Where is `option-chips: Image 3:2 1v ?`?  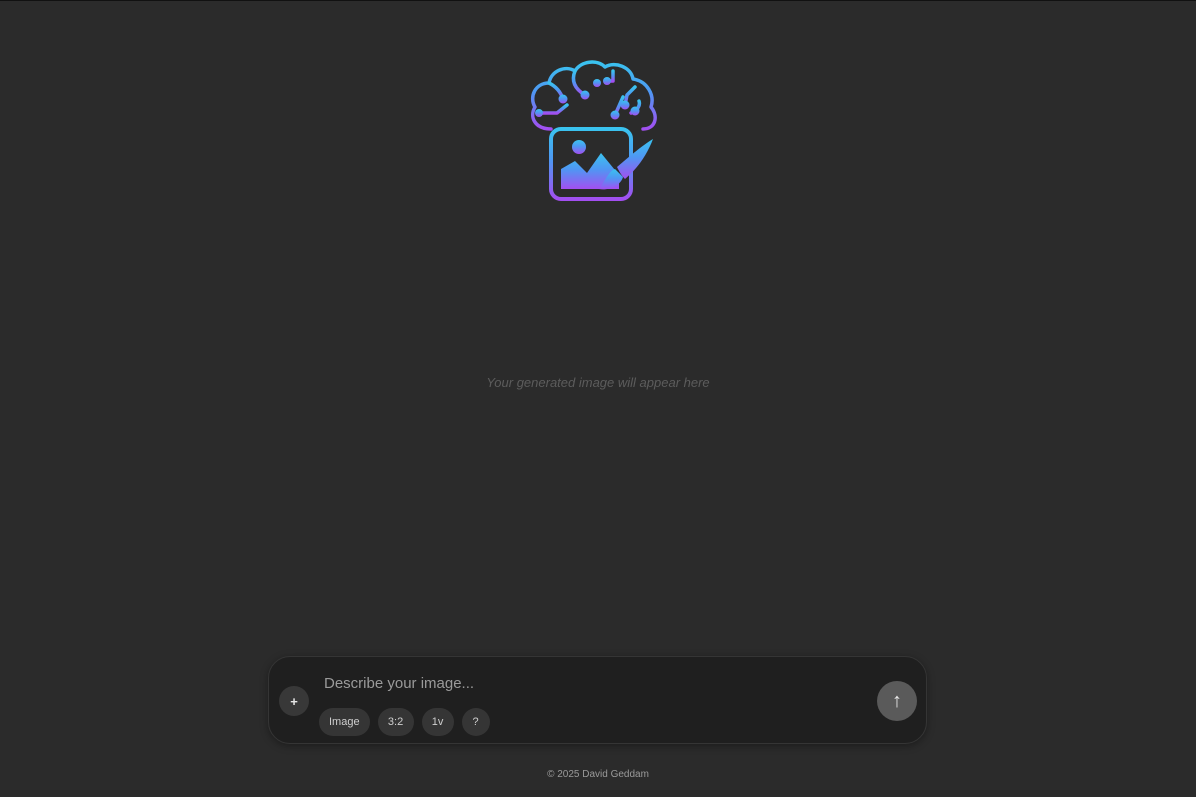
option-chips: Image 3:2 1v ? is located at coordinates (404, 722).